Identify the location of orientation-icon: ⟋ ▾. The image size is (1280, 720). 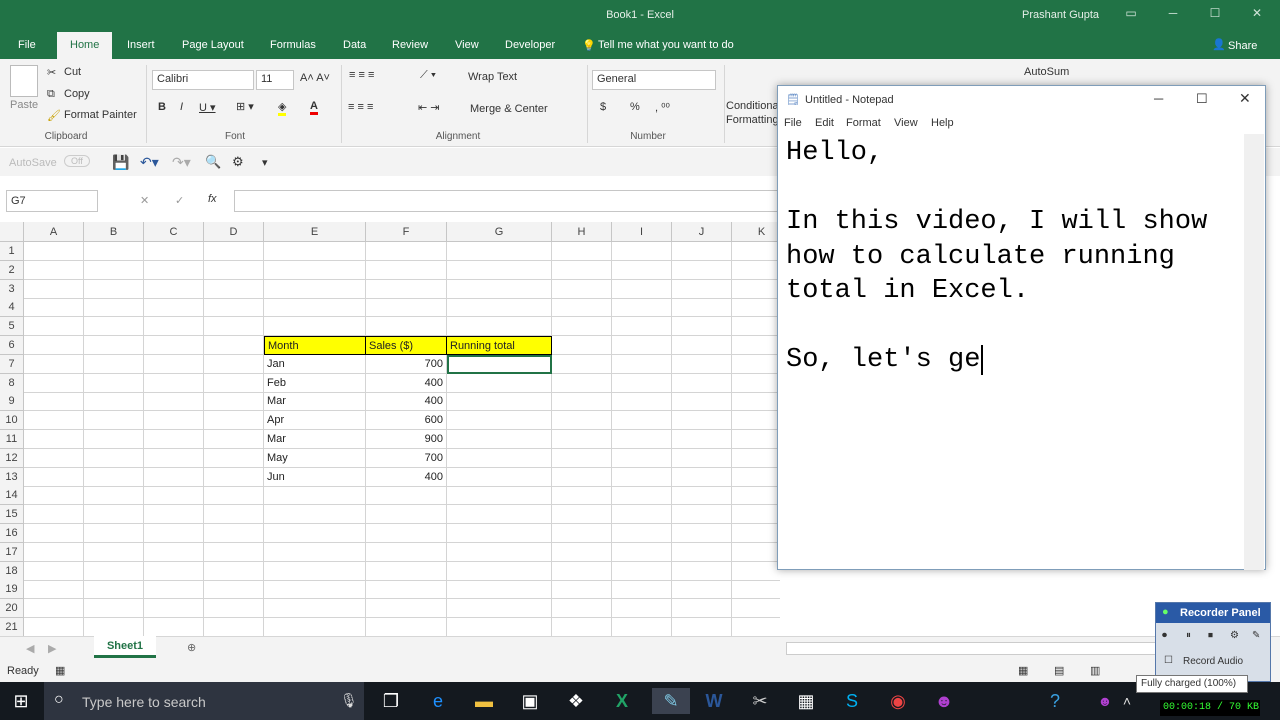
(428, 75).